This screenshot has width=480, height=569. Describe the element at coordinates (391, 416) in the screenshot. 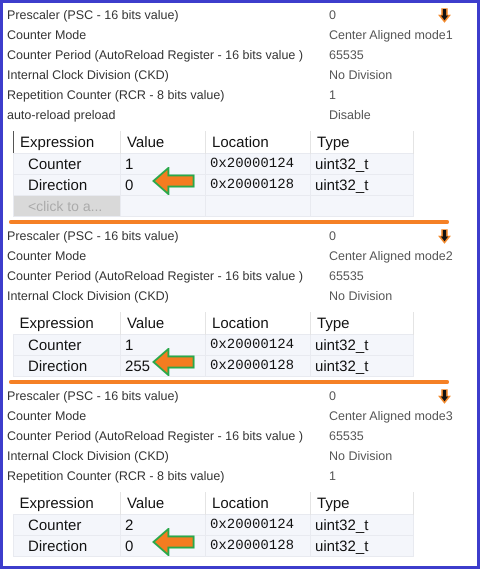

I see `parameter-value: Center Aligned mode3` at that location.